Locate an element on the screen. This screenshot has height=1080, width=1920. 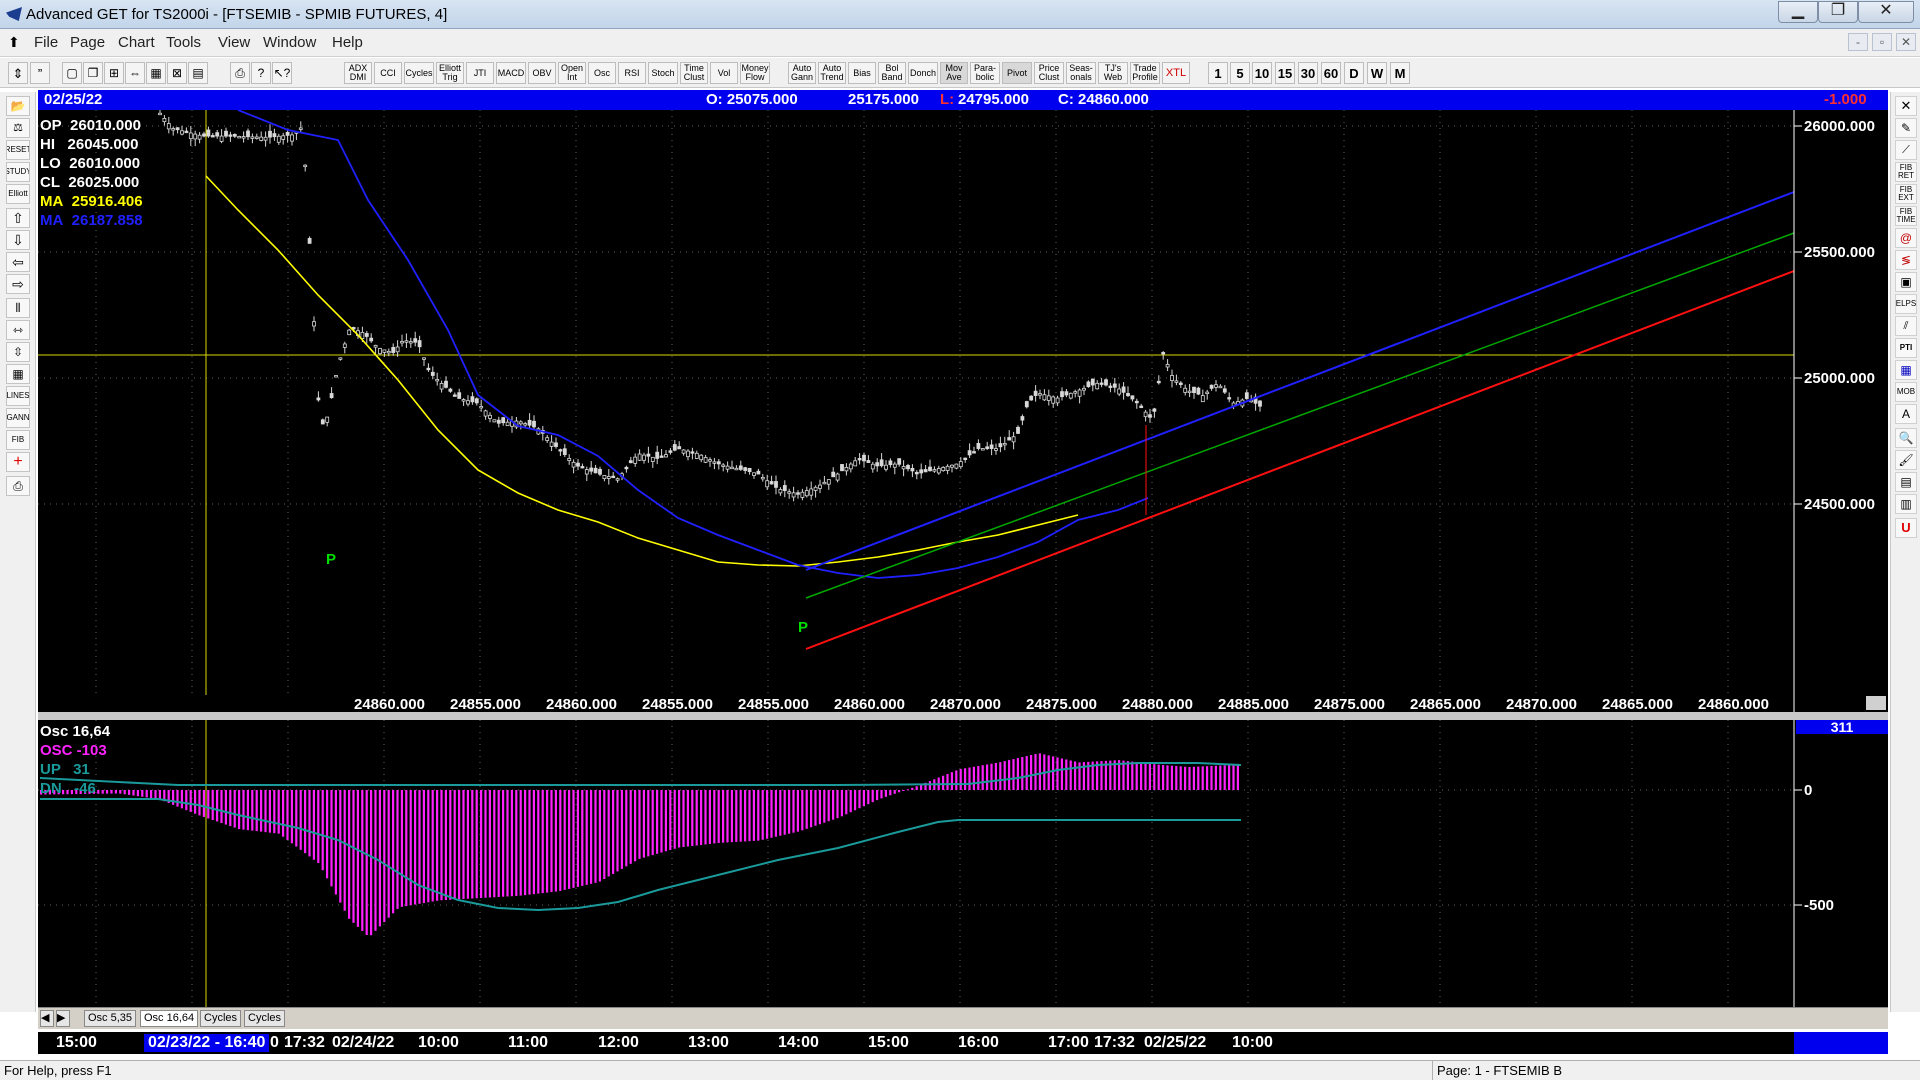
tab-scroll-left-icon: ◀ is located at coordinates (47, 1018).